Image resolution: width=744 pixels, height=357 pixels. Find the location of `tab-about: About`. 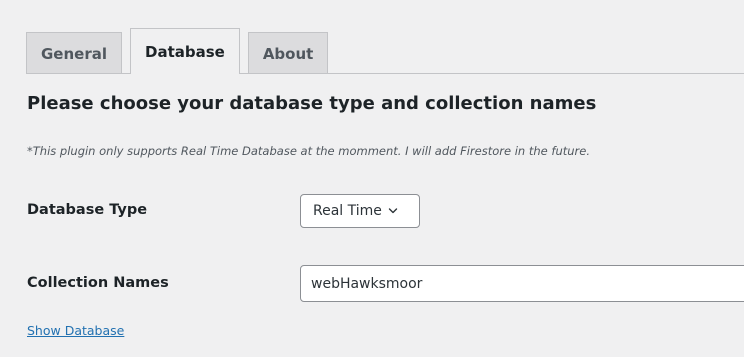

tab-about: About is located at coordinates (288, 53).